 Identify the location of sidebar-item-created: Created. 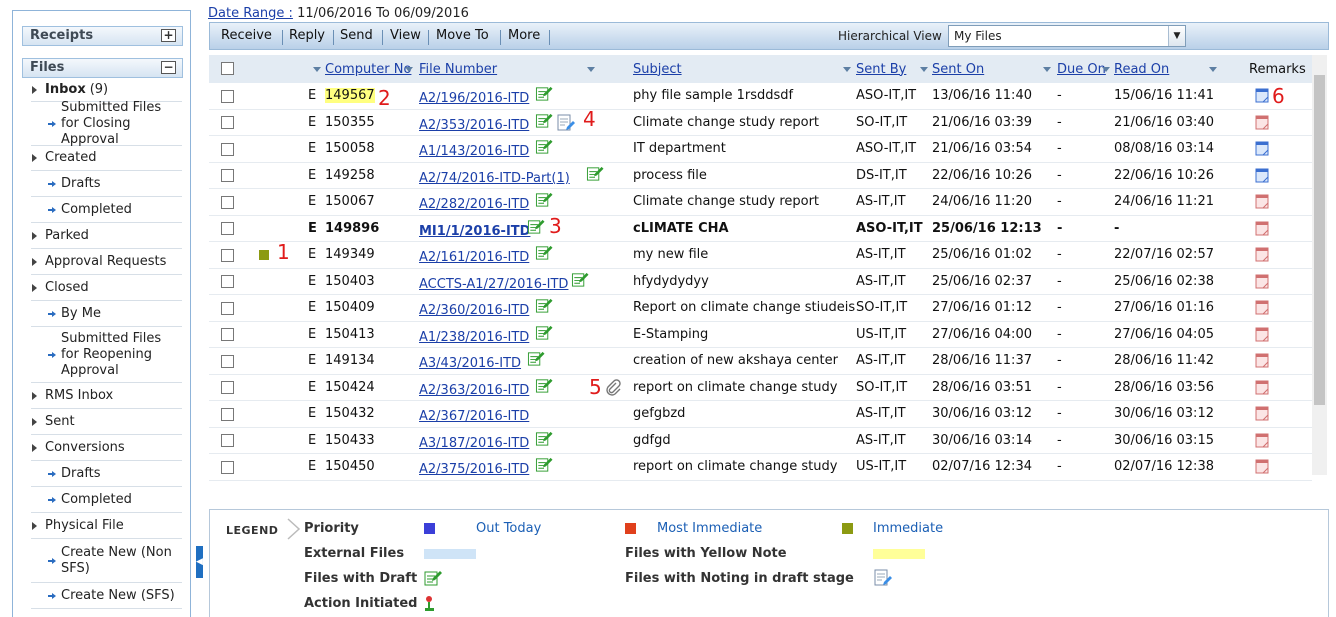
(106, 158).